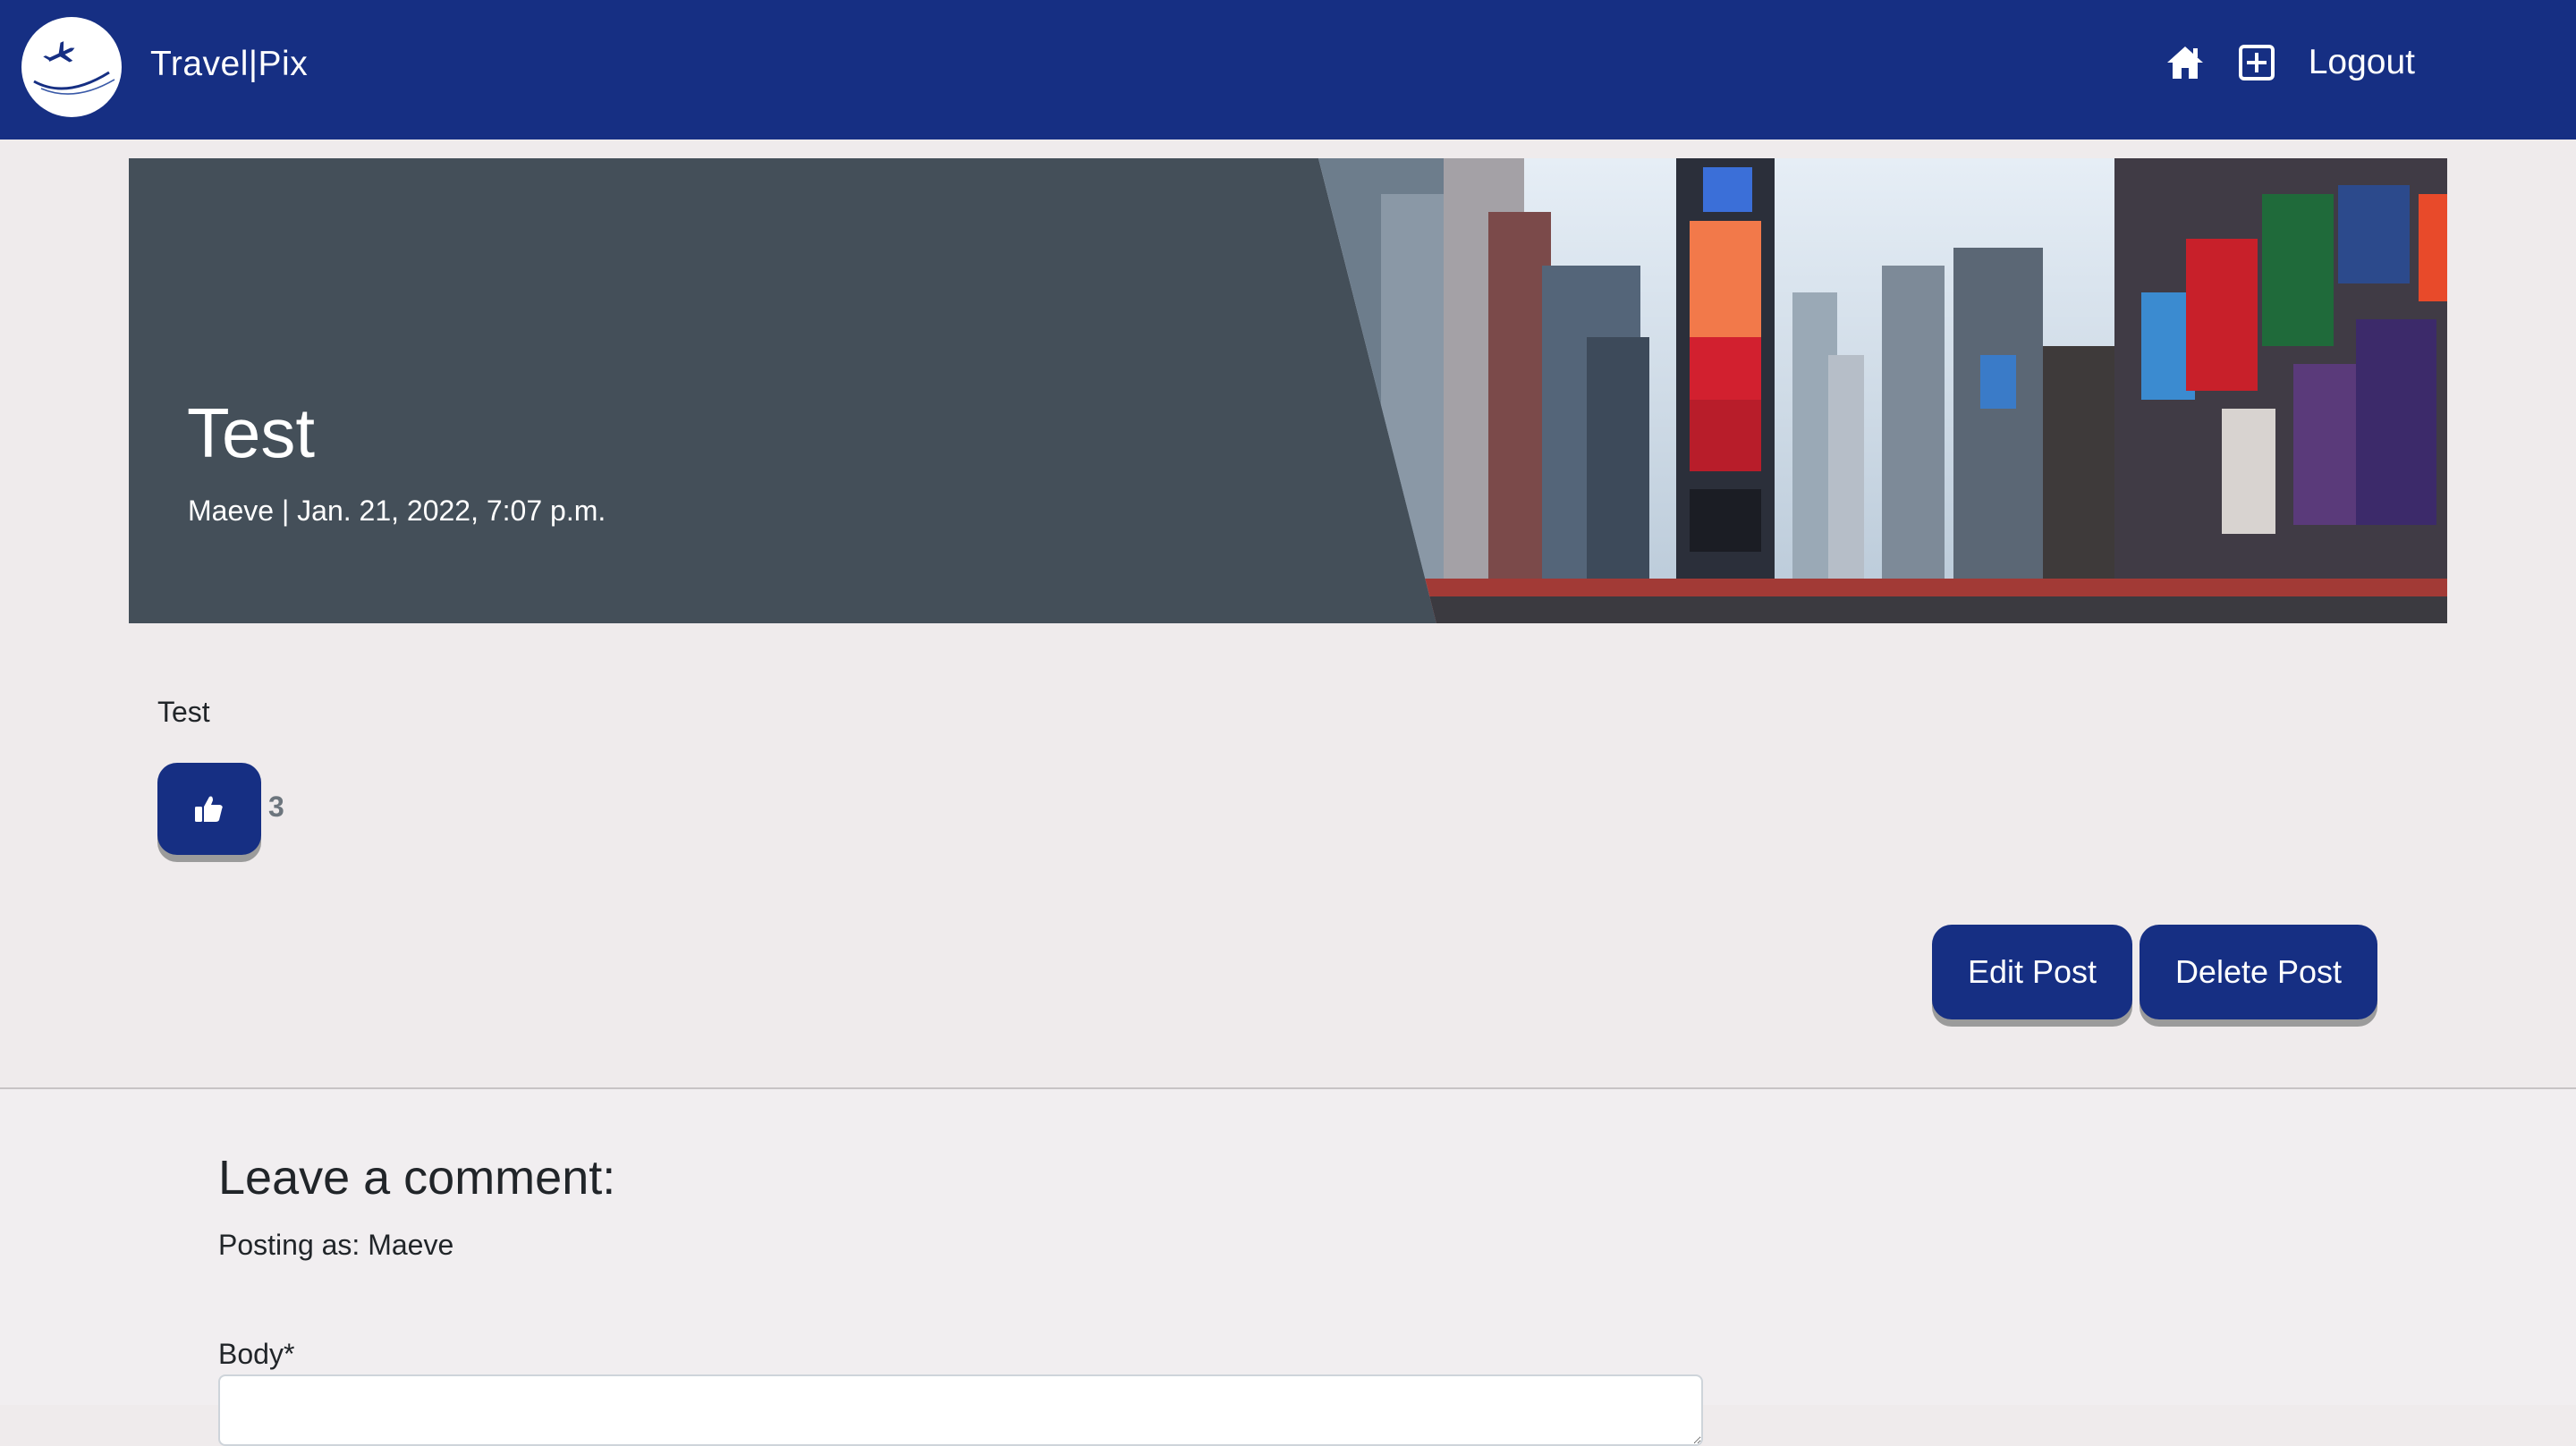 The width and height of the screenshot is (2576, 1446). I want to click on logo, so click(71, 67).